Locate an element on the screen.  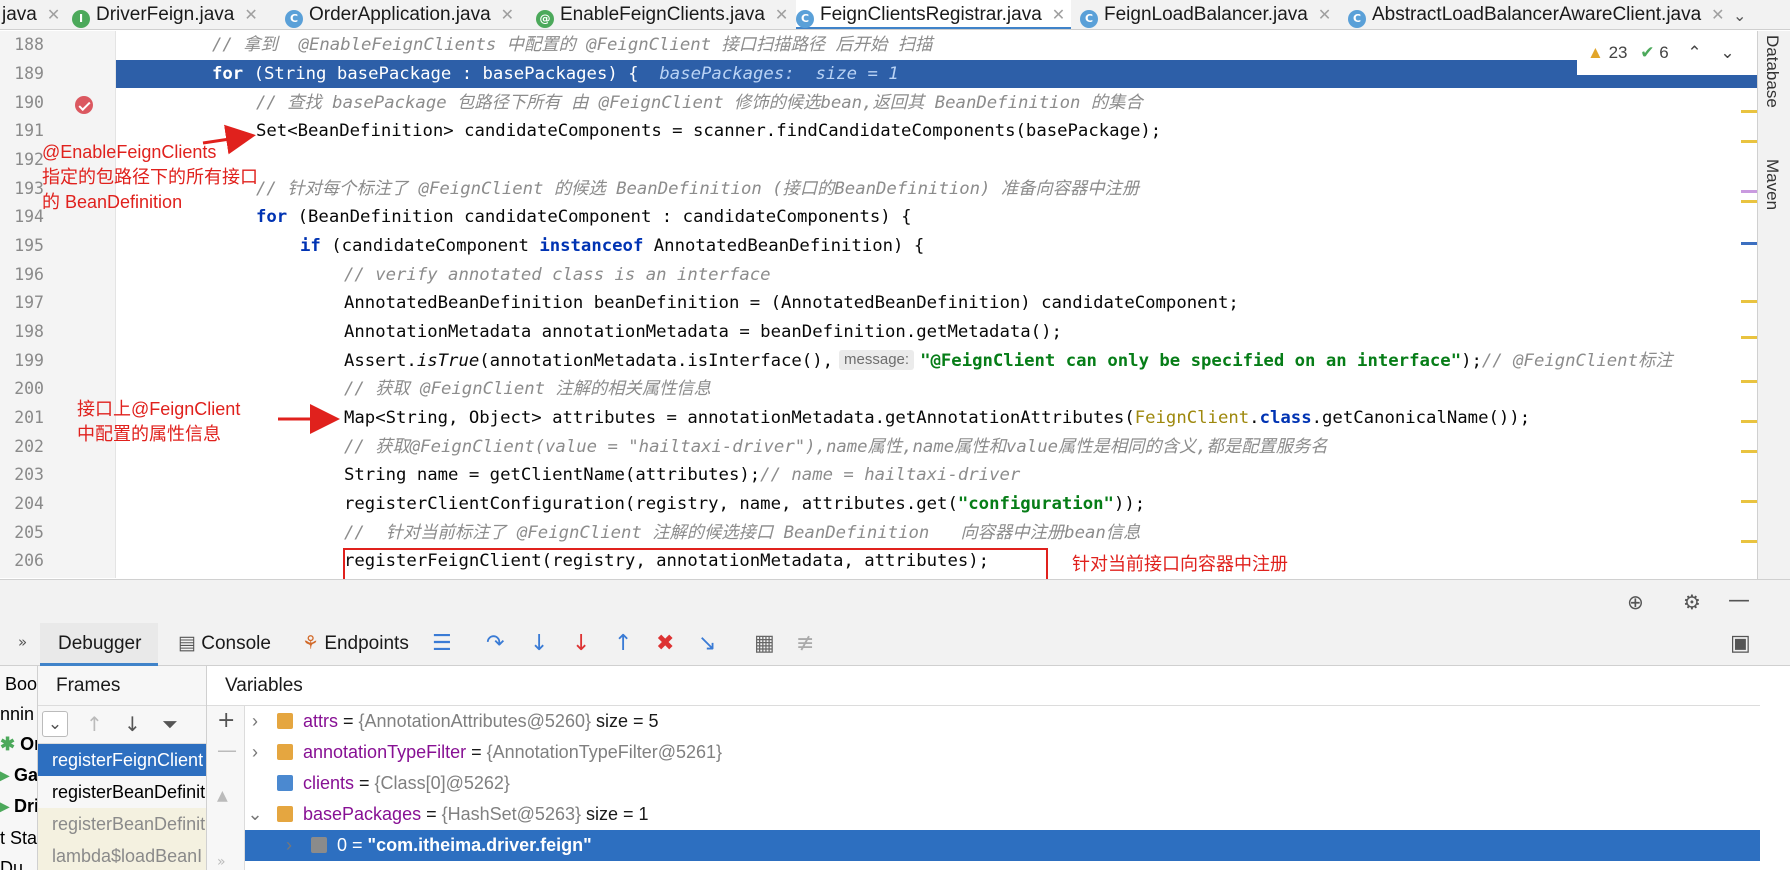
variable-extra: size = 1 is located at coordinates (617, 814).